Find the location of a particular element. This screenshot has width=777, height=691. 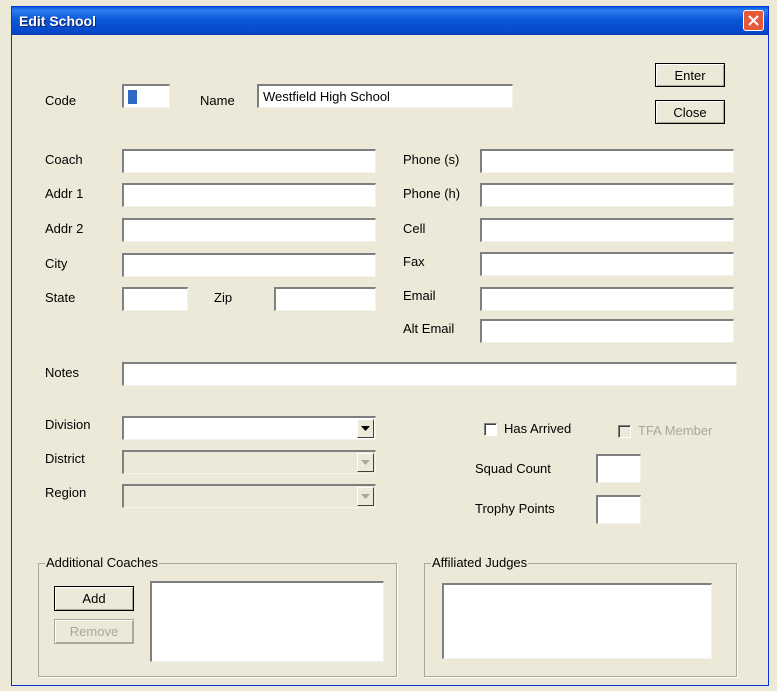

code-field is located at coordinates (146, 96).